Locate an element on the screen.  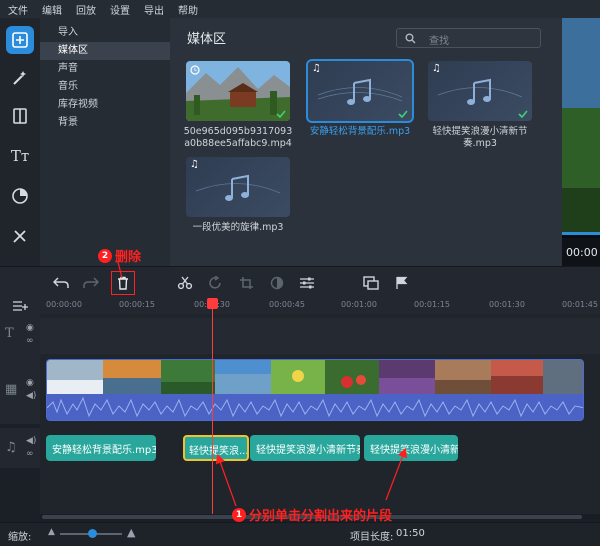
split-annotation-text: 分别单击分割出来的片段 is located at coordinates (321, 516).